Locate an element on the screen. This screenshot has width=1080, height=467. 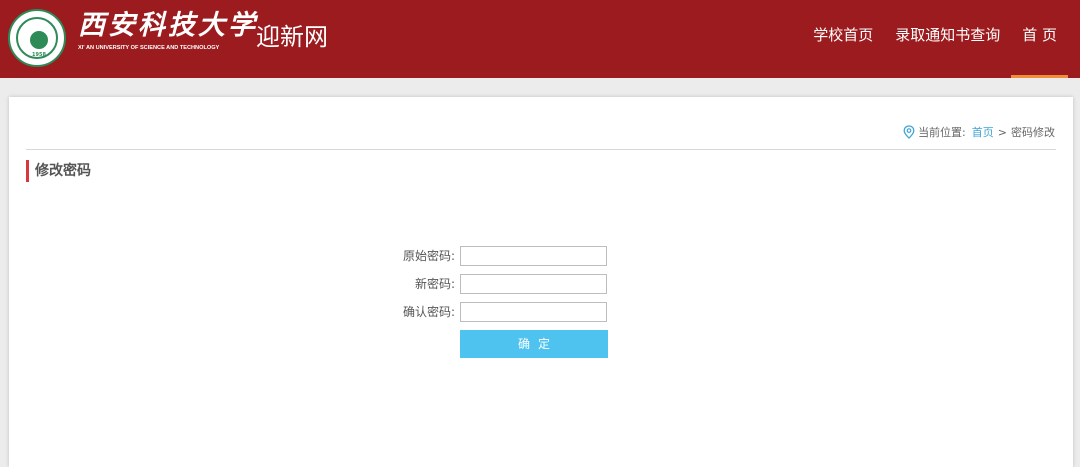
site-name: 迎新网 is located at coordinates (292, 37).